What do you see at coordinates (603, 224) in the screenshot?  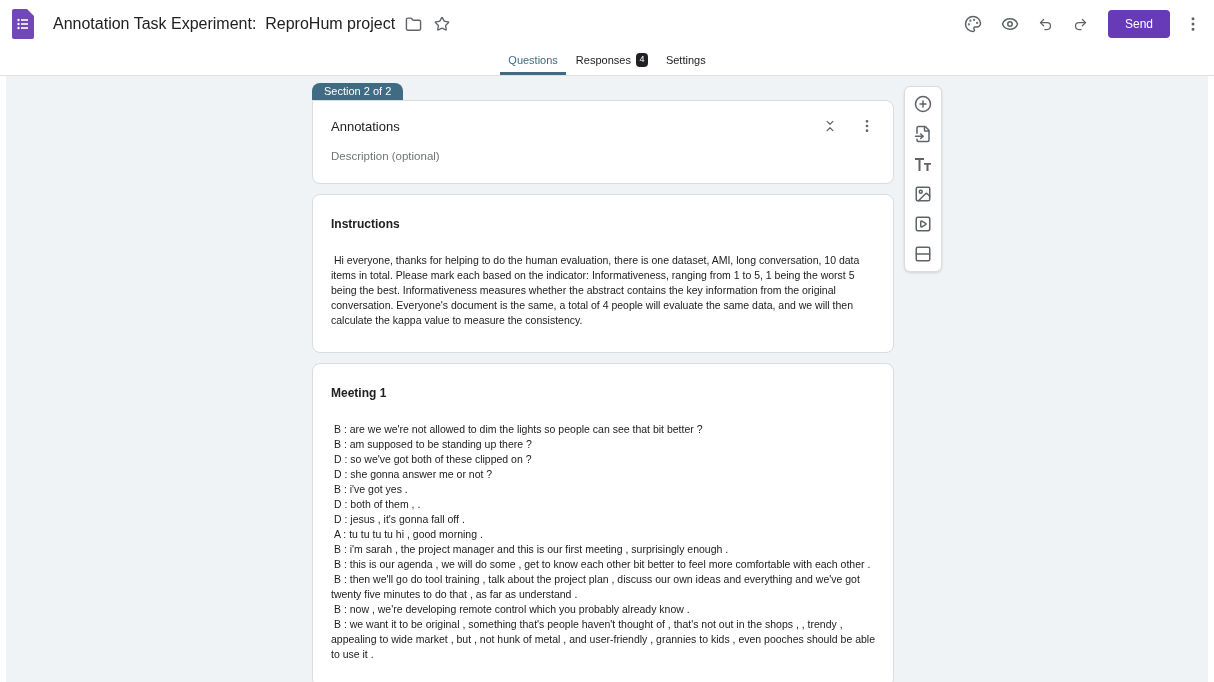 I see `card-title: Instructions` at bounding box center [603, 224].